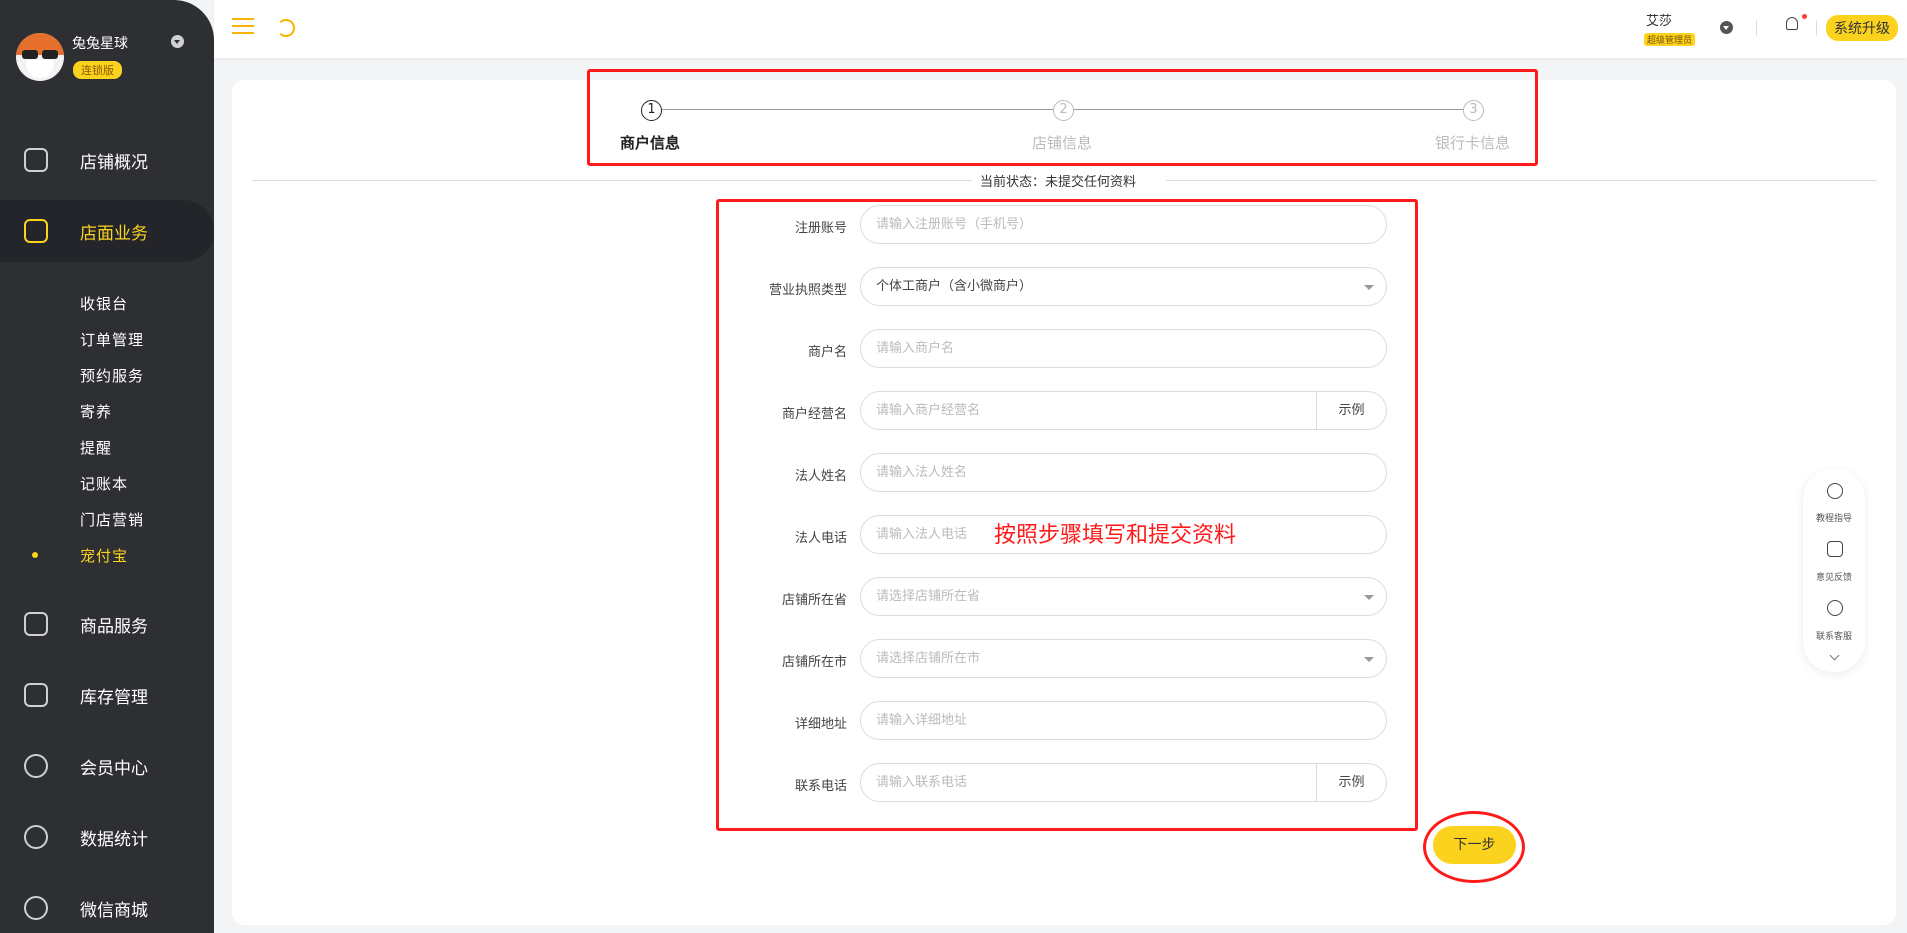 Image resolution: width=1907 pixels, height=933 pixels. Describe the element at coordinates (1123, 596) in the screenshot. I see `province-select: 请选择店铺所在省` at that location.